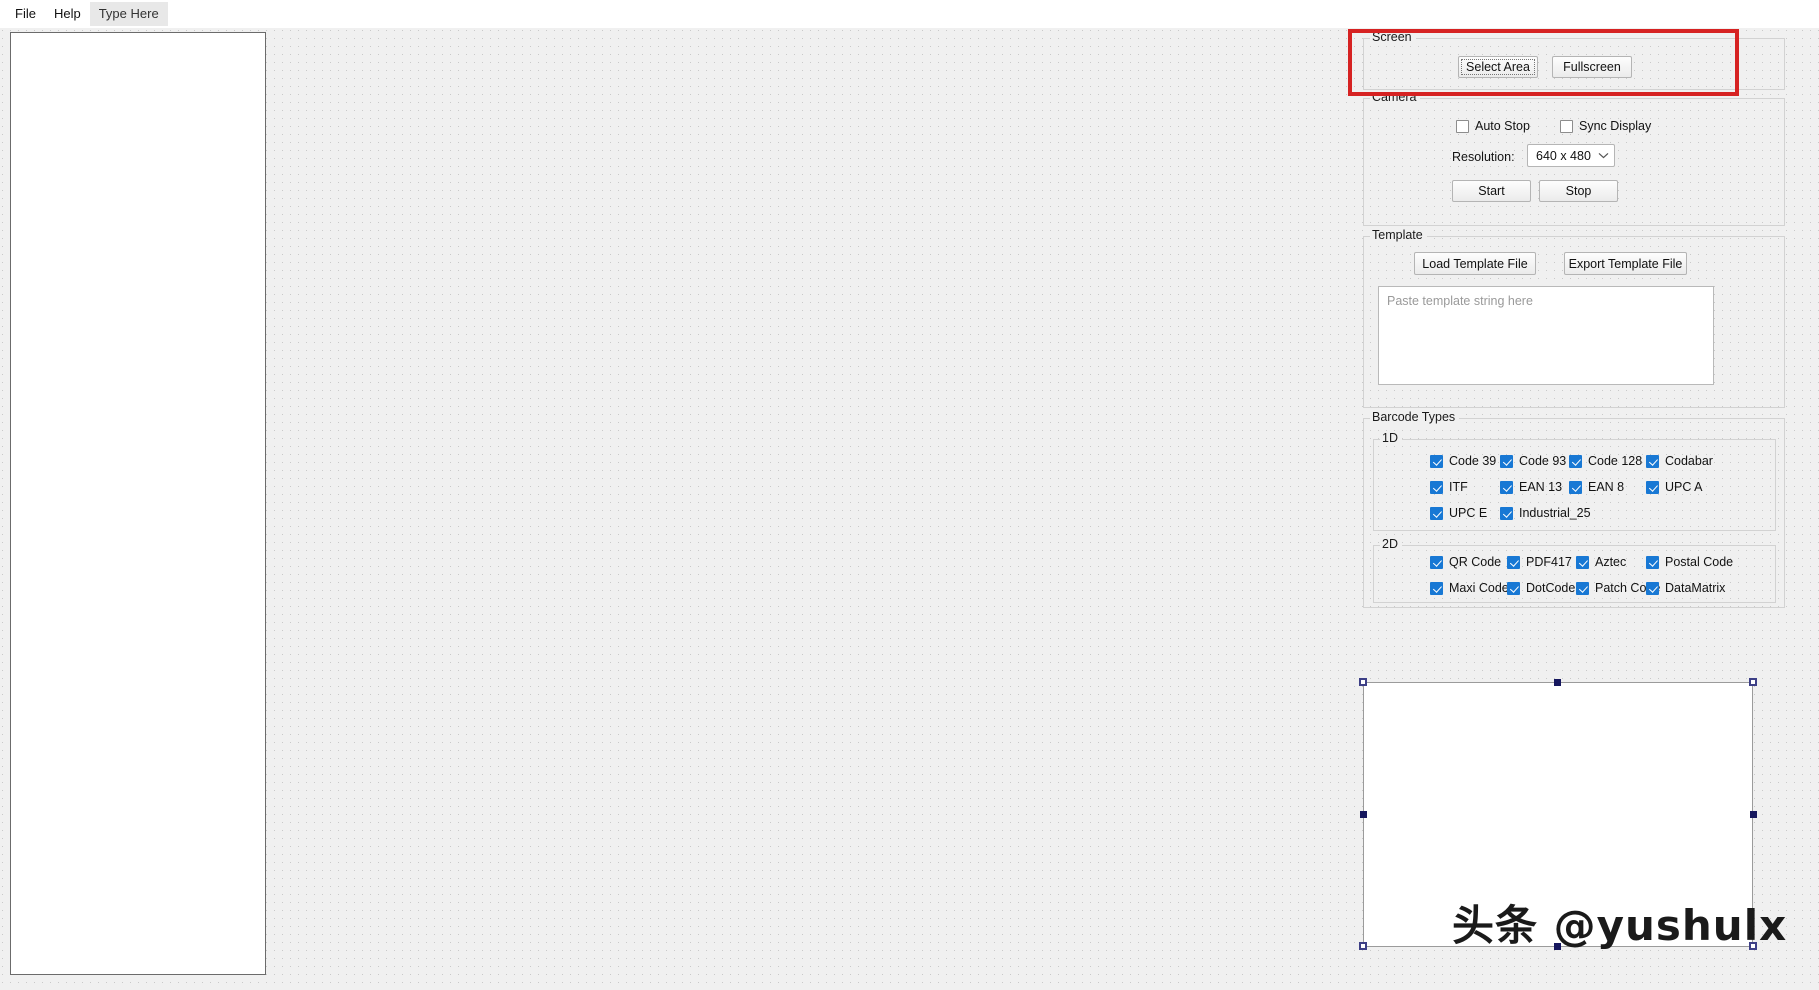  What do you see at coordinates (1753, 814) in the screenshot?
I see `resize-handle-middle-right` at bounding box center [1753, 814].